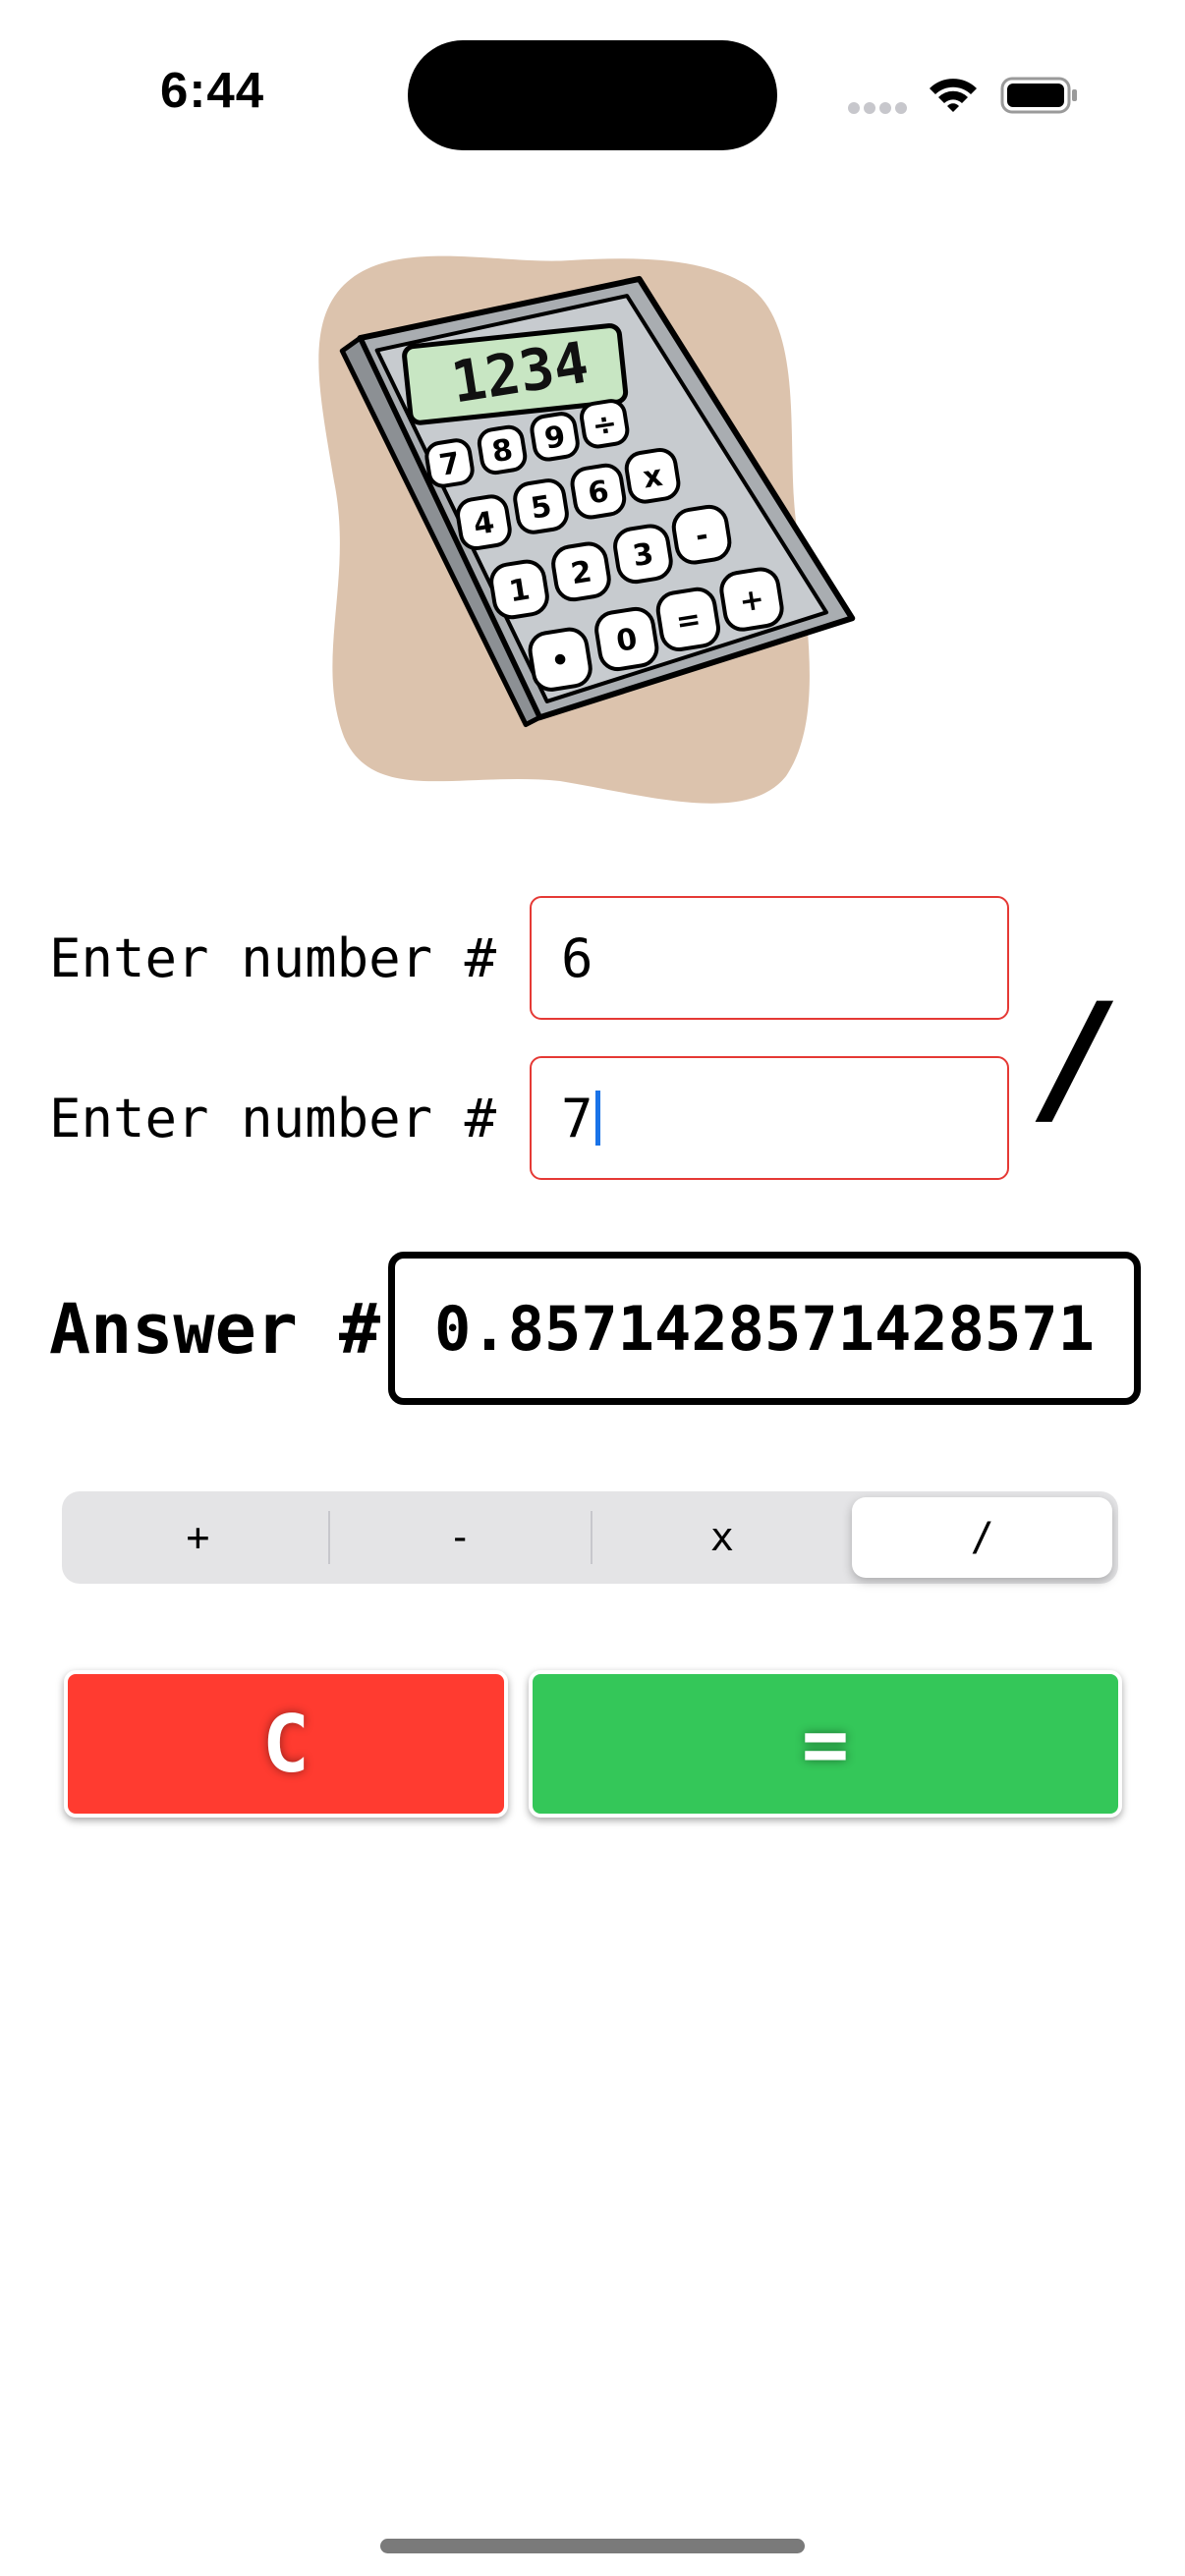 The width and height of the screenshot is (1185, 2576). I want to click on answer-display: 0.8571428571428571, so click(765, 1328).